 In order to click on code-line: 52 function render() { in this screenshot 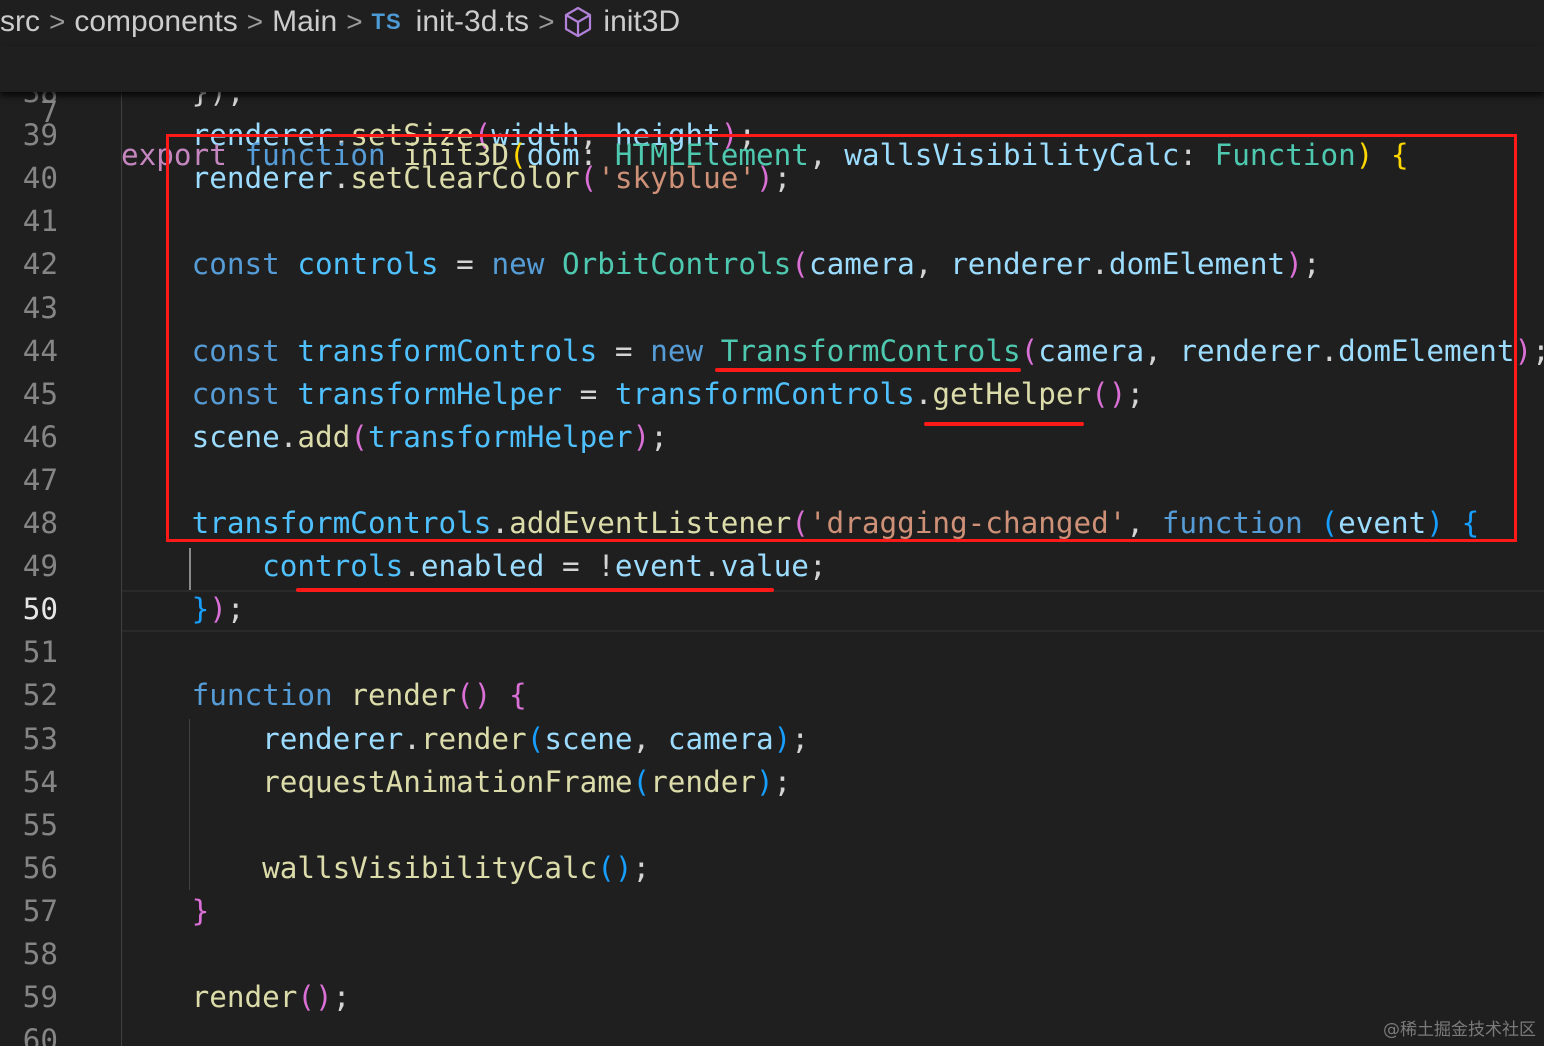, I will do `click(772, 695)`.